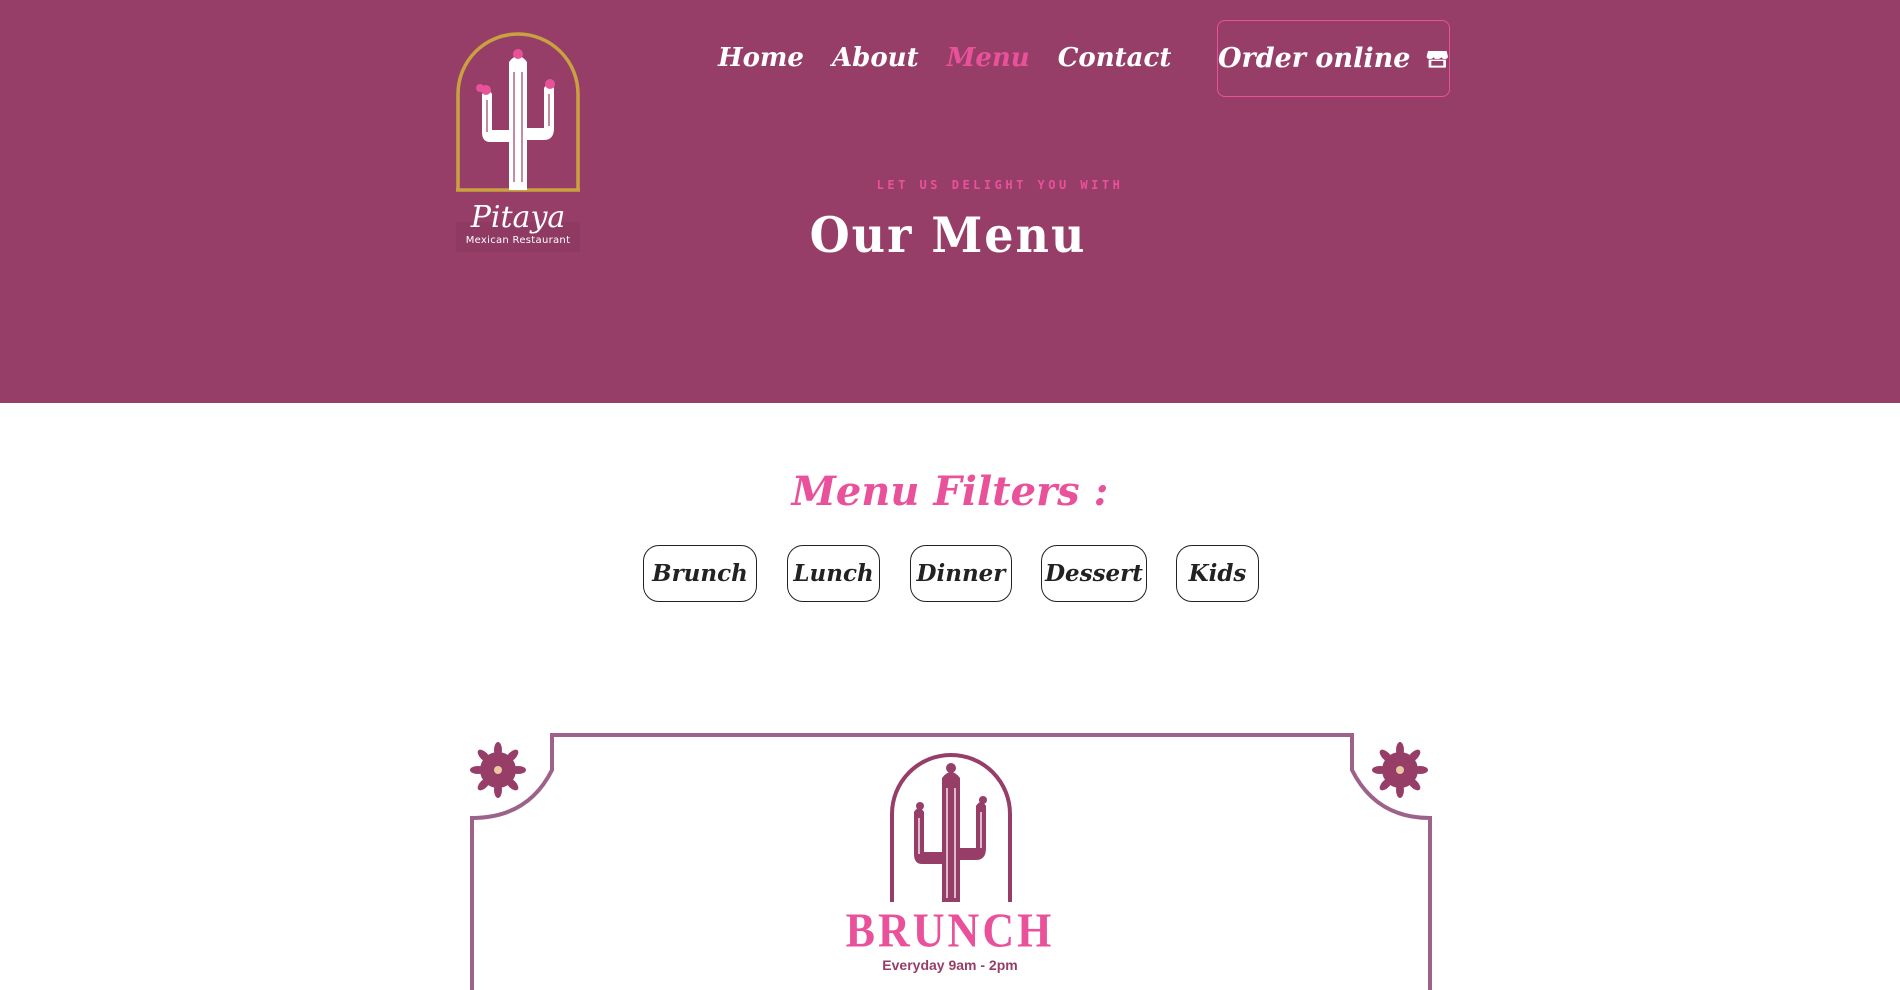 The image size is (1900, 990). I want to click on menu-section-hours: Everyday 9am - 2pm, so click(950, 965).